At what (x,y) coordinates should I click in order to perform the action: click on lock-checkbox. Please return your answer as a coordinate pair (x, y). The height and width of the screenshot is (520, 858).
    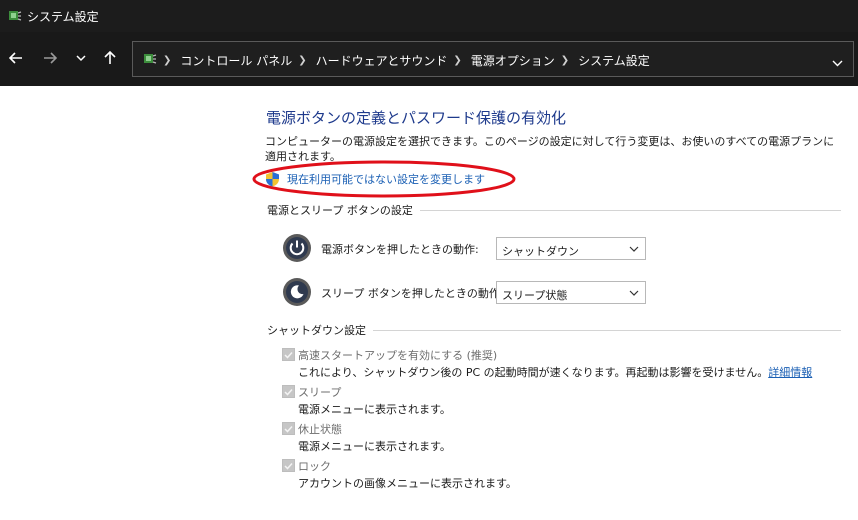
    Looking at the image, I should click on (288, 465).